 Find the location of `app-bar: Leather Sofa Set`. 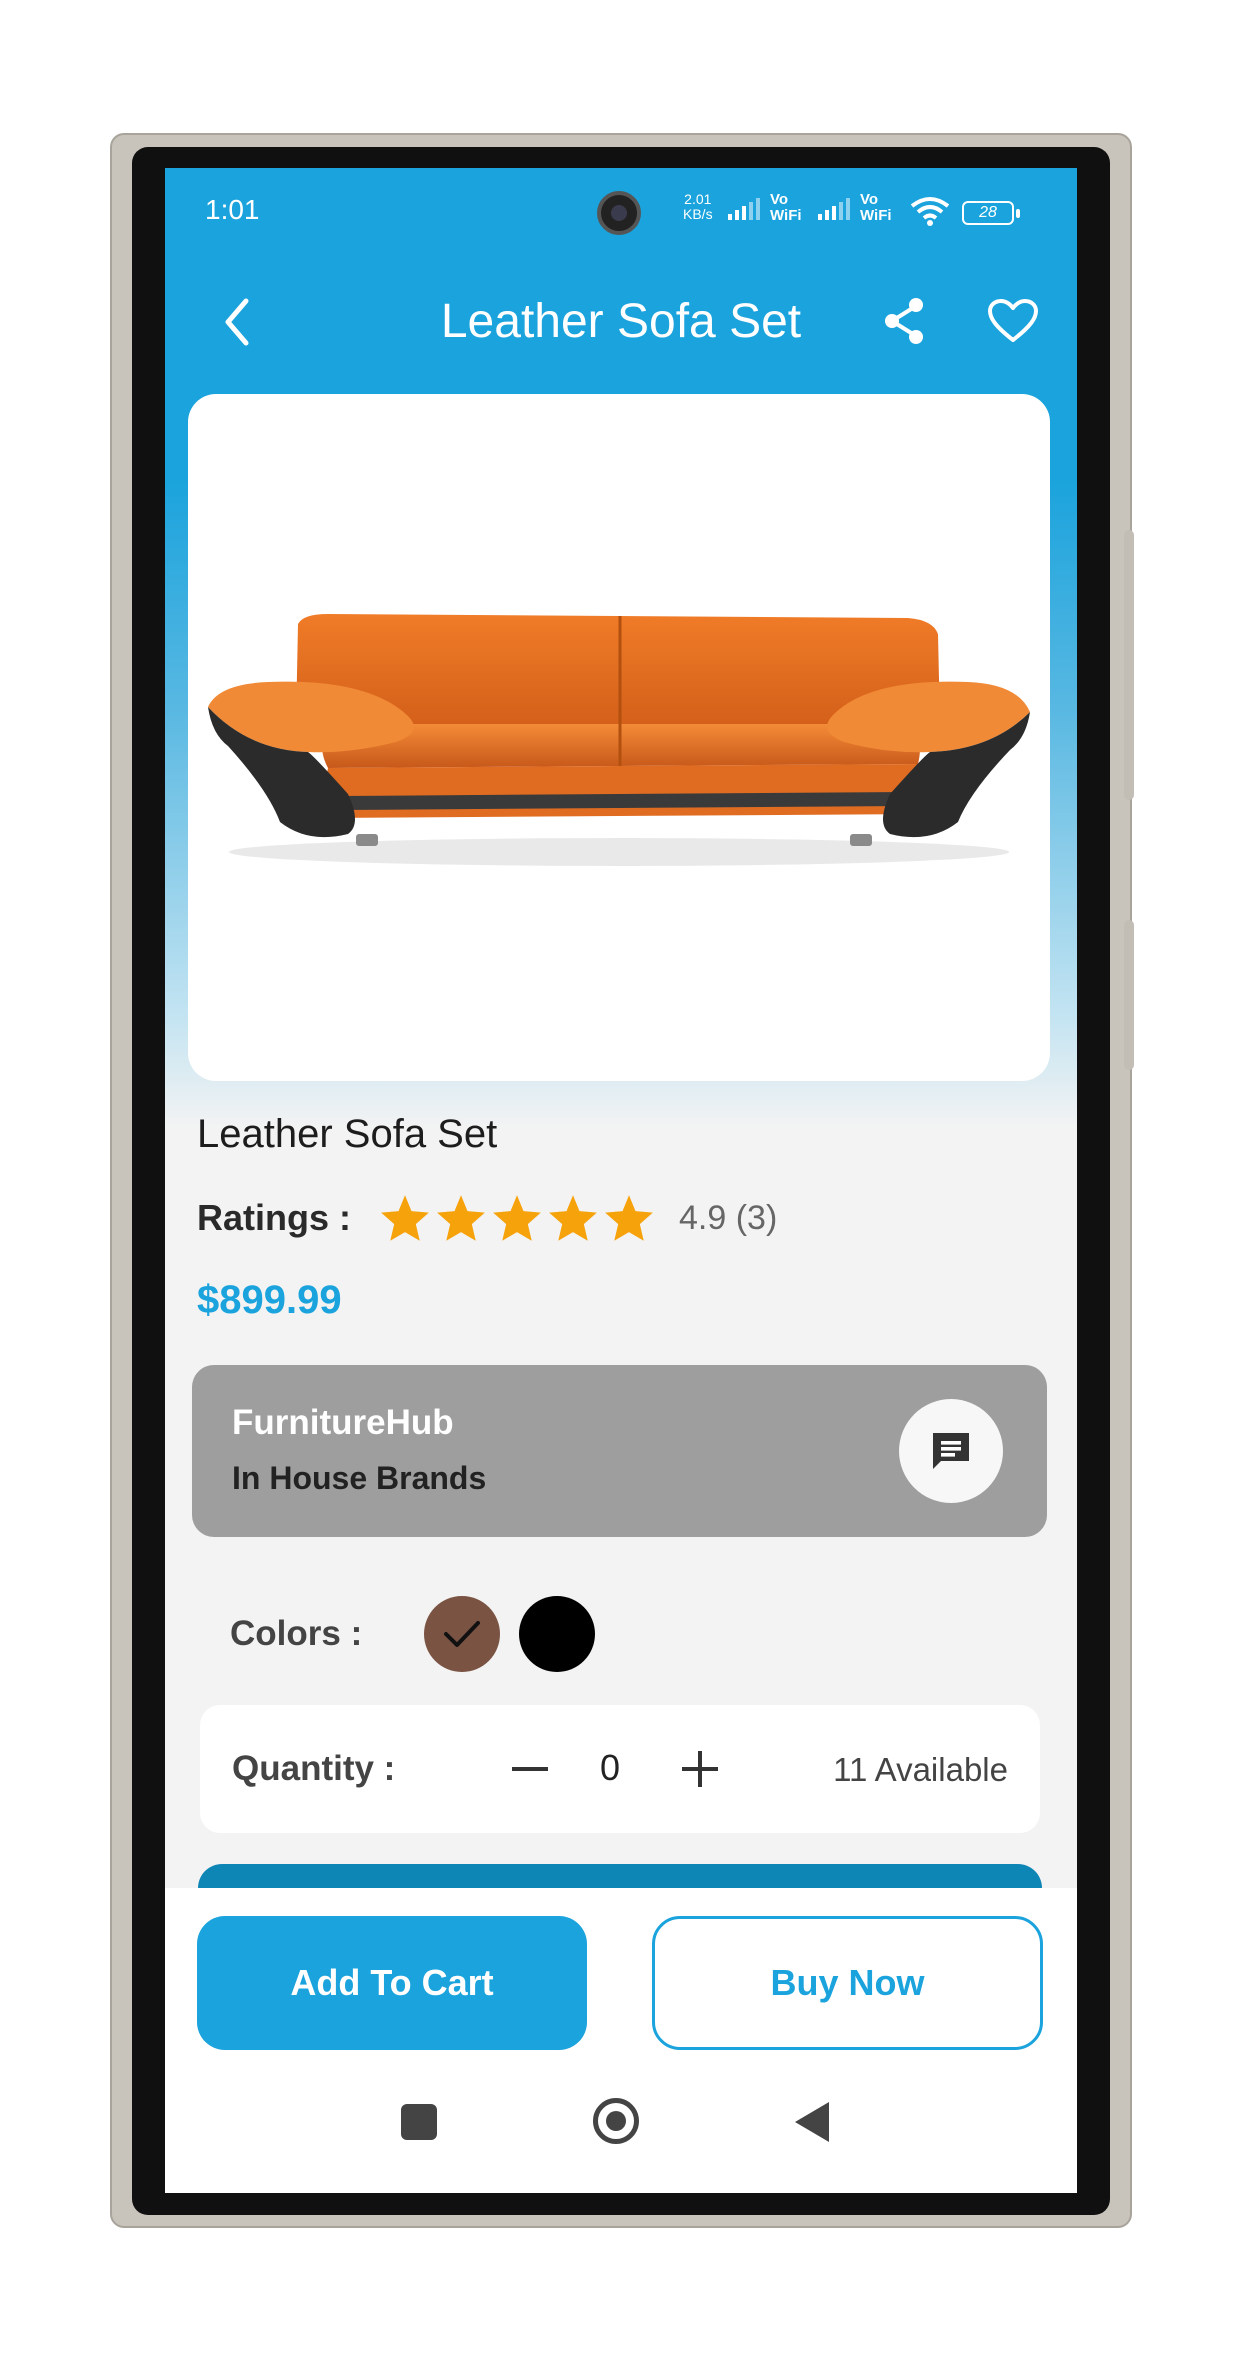

app-bar: Leather Sofa Set is located at coordinates (621, 322).